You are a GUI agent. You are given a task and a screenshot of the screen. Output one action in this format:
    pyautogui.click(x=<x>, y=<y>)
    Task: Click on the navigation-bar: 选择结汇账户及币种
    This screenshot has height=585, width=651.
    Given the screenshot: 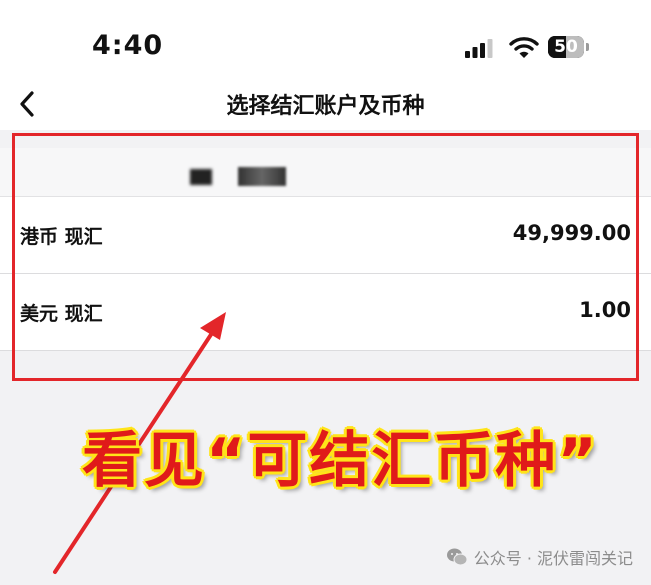 What is the action you would take?
    pyautogui.click(x=325, y=105)
    